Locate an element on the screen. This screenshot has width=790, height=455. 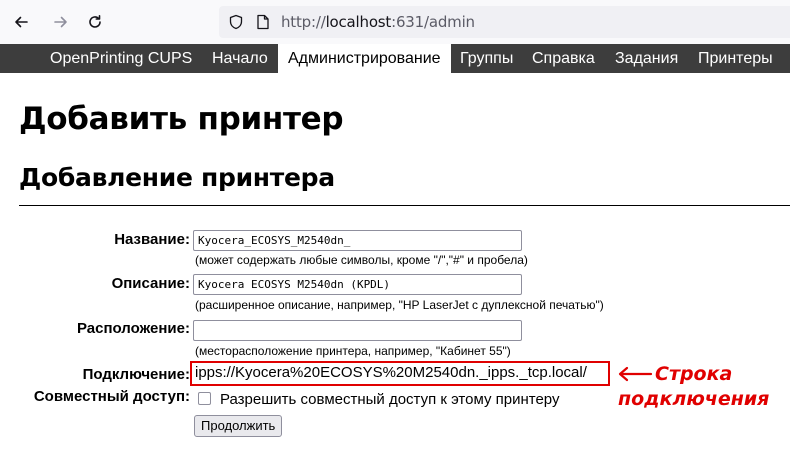
reload-icon is located at coordinates (95, 21).